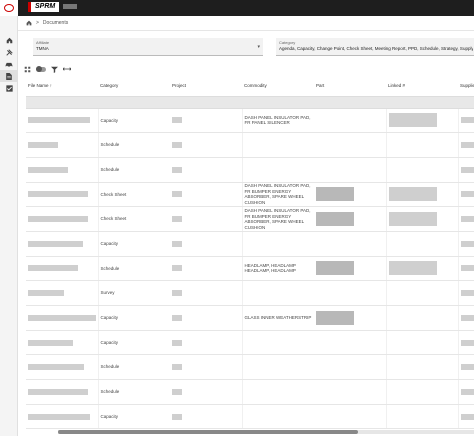  I want to click on column-header-project: Project, so click(206, 86).